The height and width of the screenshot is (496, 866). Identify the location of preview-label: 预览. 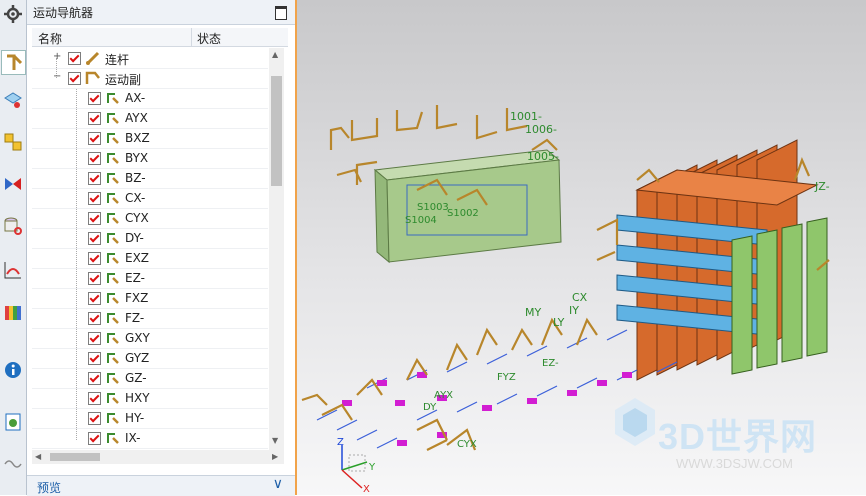
(49, 488).